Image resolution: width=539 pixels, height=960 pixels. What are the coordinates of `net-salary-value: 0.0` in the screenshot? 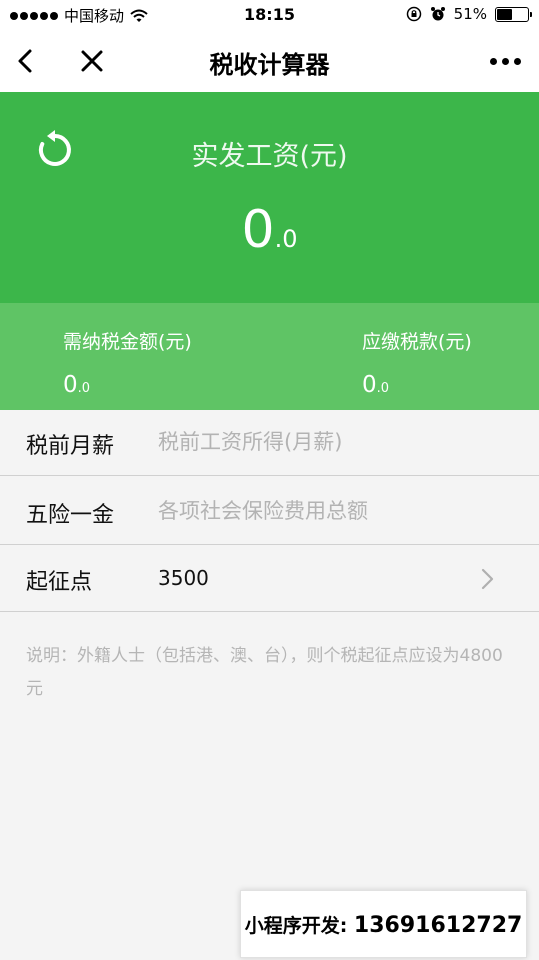 It's located at (269, 230).